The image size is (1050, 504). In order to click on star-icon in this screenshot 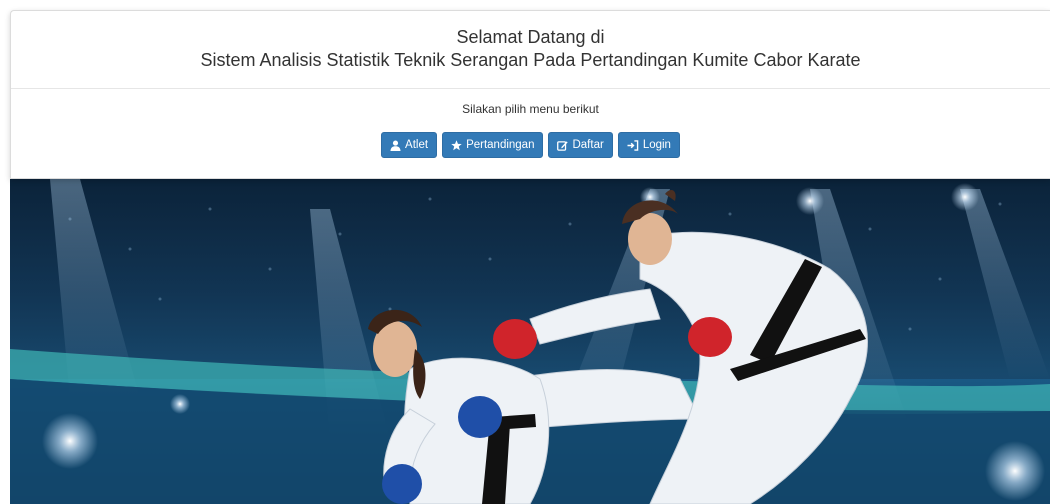, I will do `click(456, 145)`.